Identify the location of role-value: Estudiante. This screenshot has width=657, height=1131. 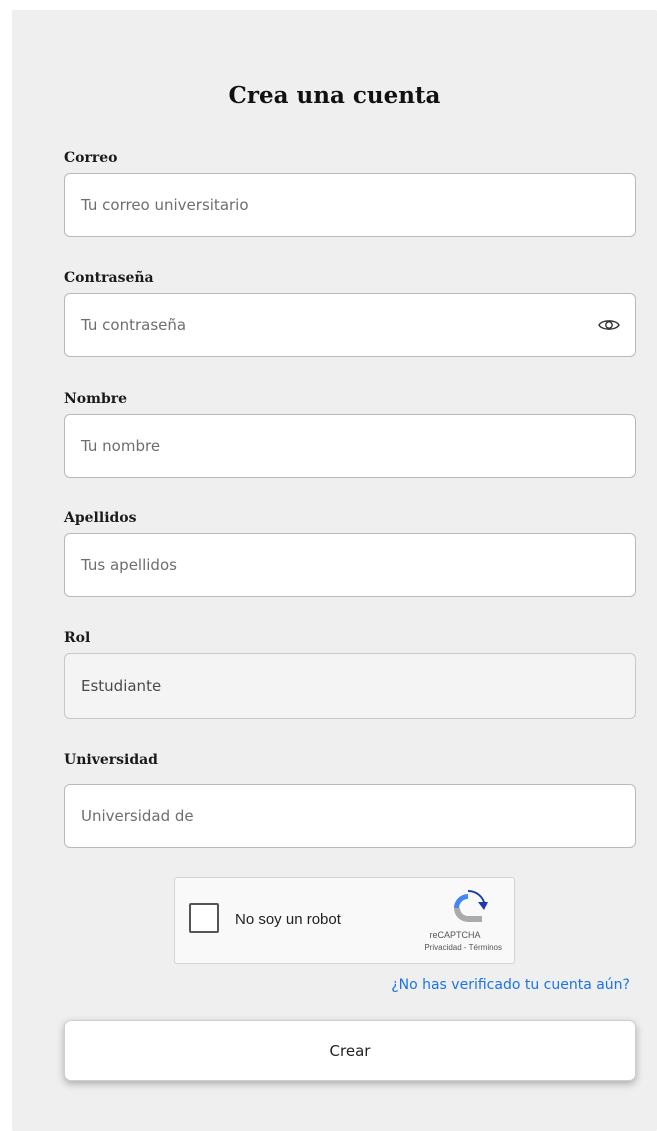
(121, 686).